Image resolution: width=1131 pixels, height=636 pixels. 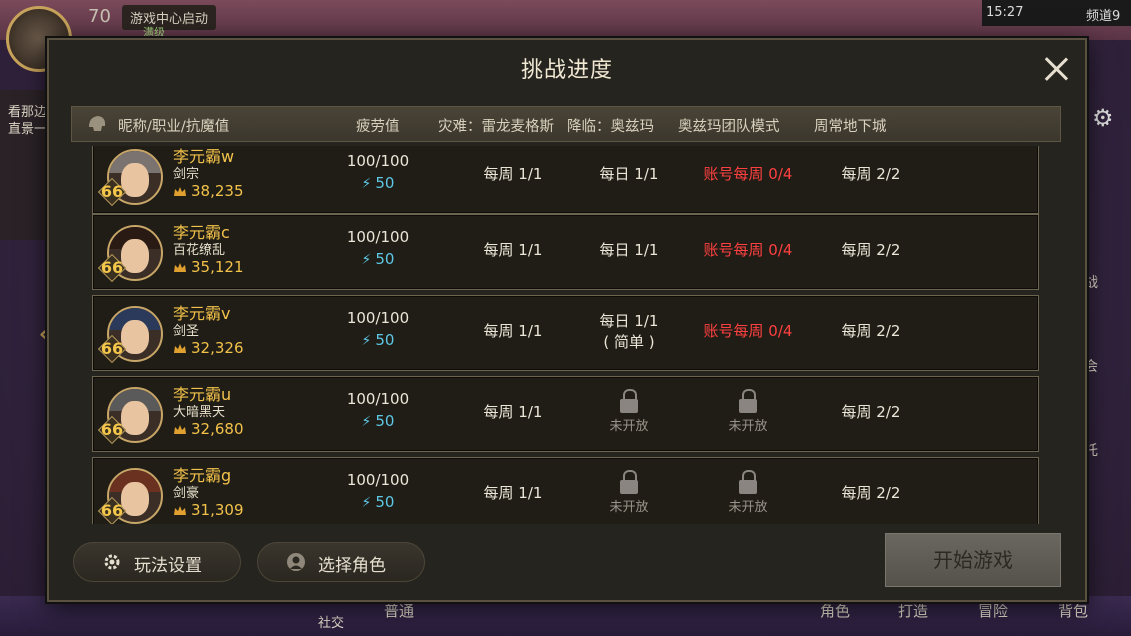 What do you see at coordinates (217, 267) in the screenshot?
I see `anti-magic-value: 35,121` at bounding box center [217, 267].